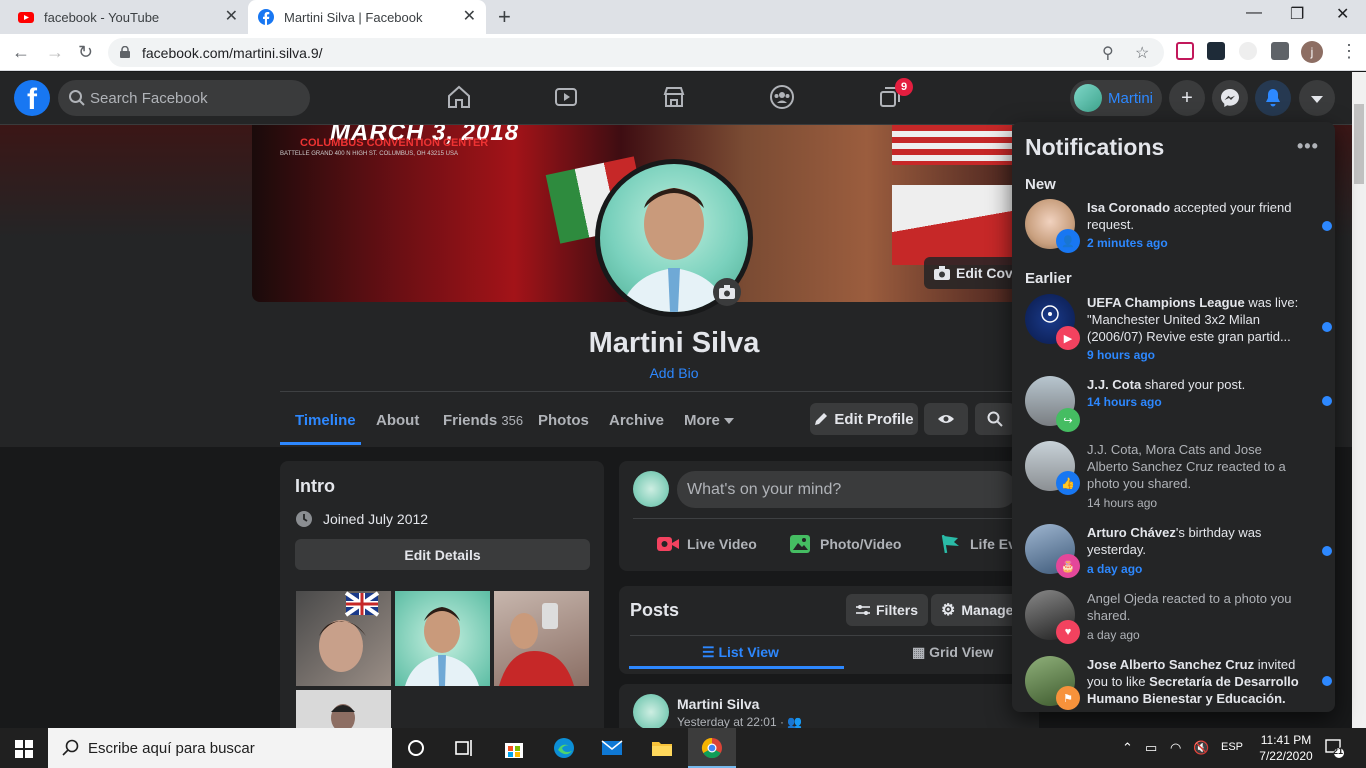 This screenshot has width=1366, height=768. Describe the element at coordinates (1201, 748) in the screenshot. I see `volume-muted-icon: 🔇` at that location.